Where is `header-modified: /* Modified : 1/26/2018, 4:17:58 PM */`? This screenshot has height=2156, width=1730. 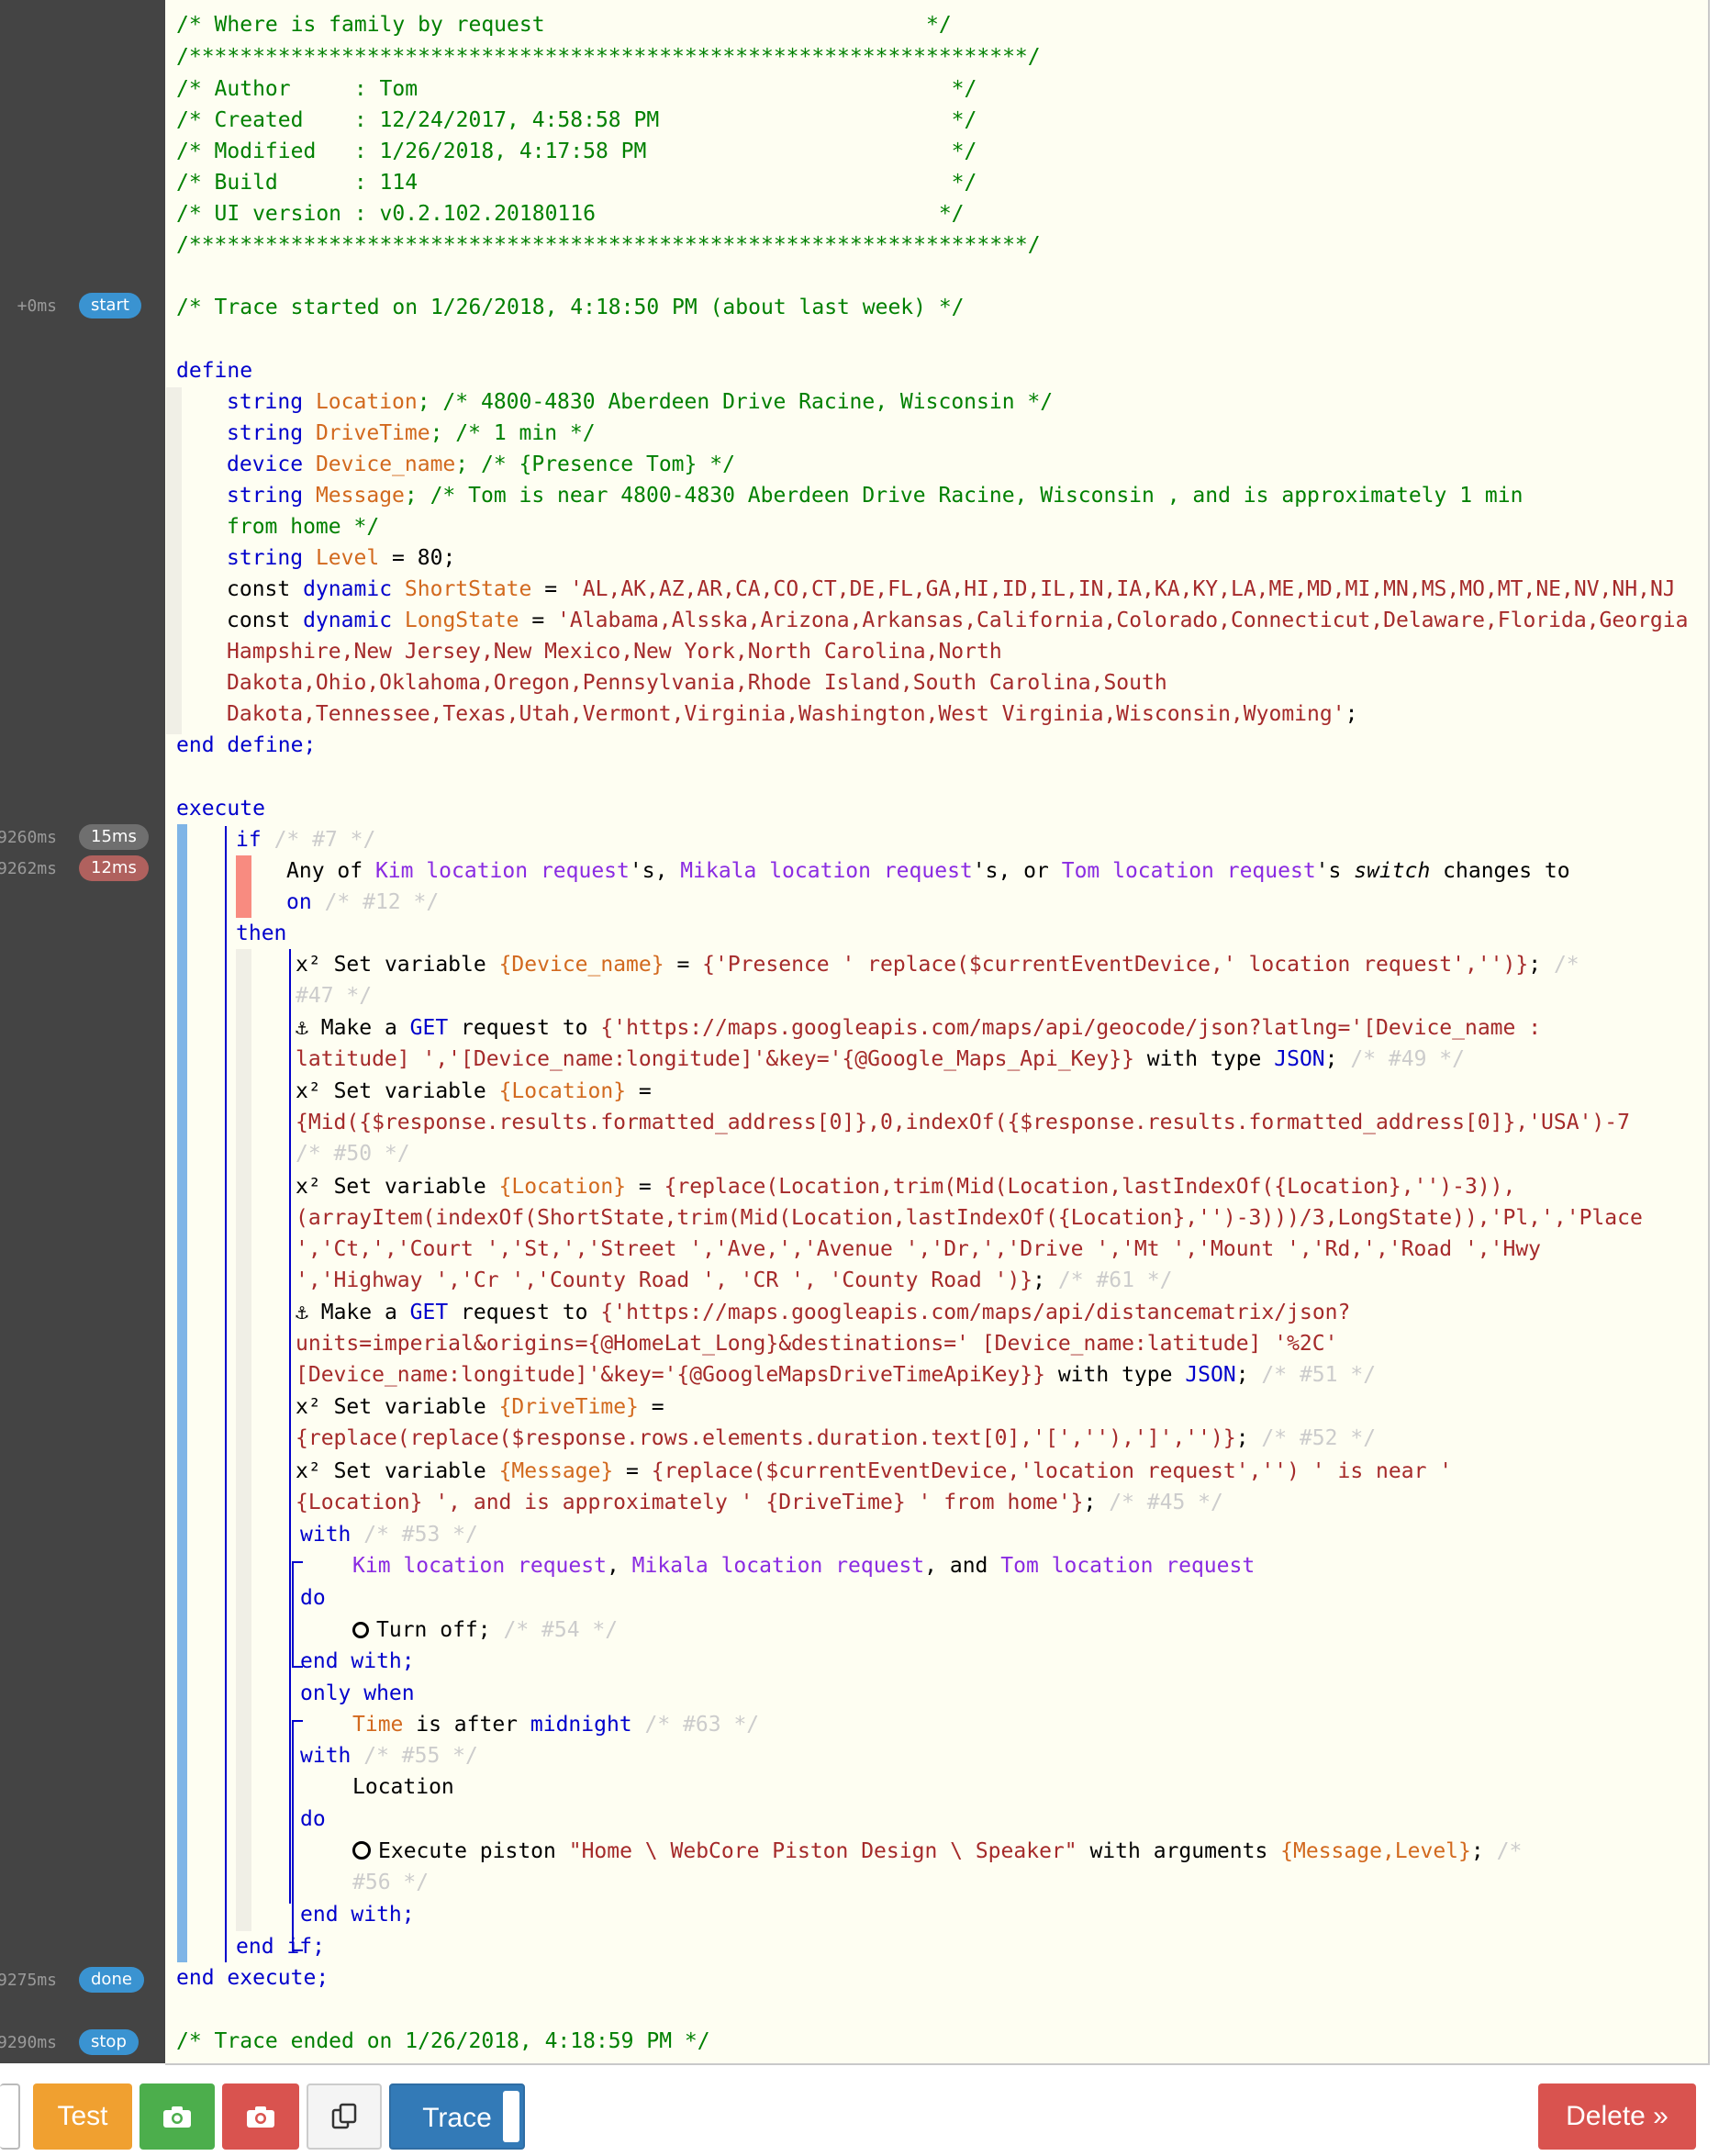 header-modified: /* Modified : 1/26/2018, 4:17:58 PM */ is located at coordinates (576, 151).